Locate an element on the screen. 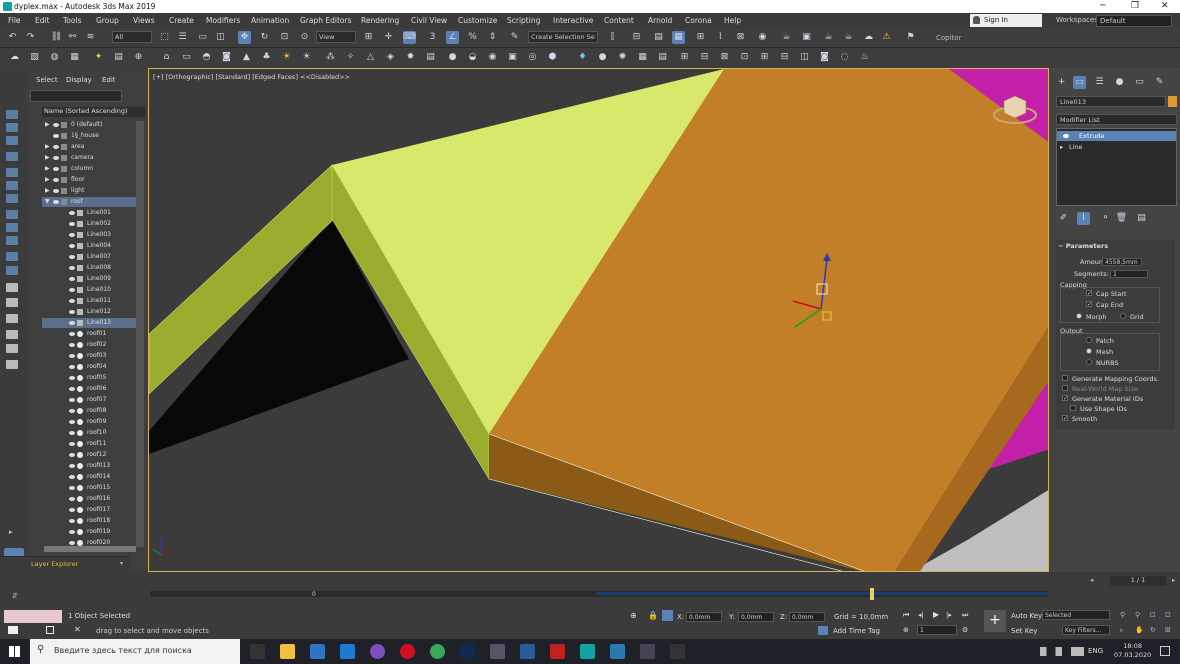 The width and height of the screenshot is (1180, 664). explorer-row: Line009 is located at coordinates (89, 279).